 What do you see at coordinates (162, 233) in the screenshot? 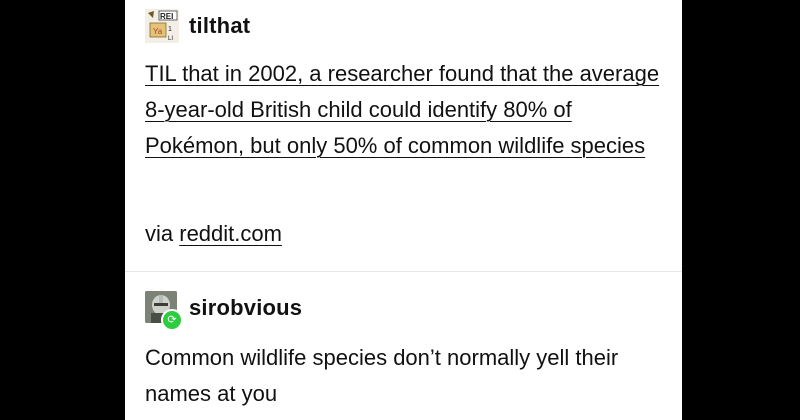
I see `via-prefix: via` at bounding box center [162, 233].